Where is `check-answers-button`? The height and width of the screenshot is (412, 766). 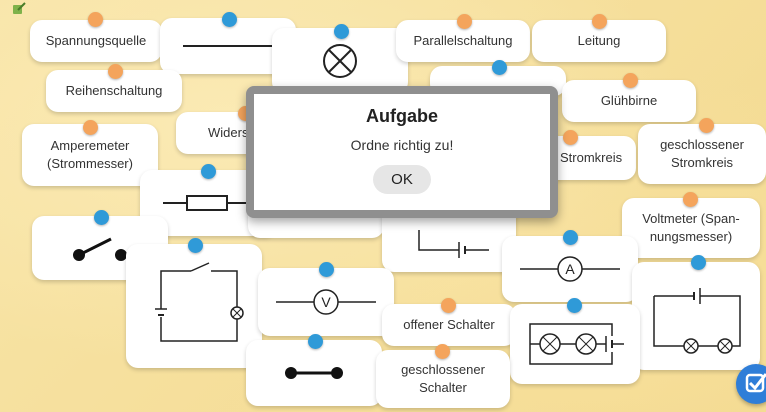
check-answers-button is located at coordinates (751, 384).